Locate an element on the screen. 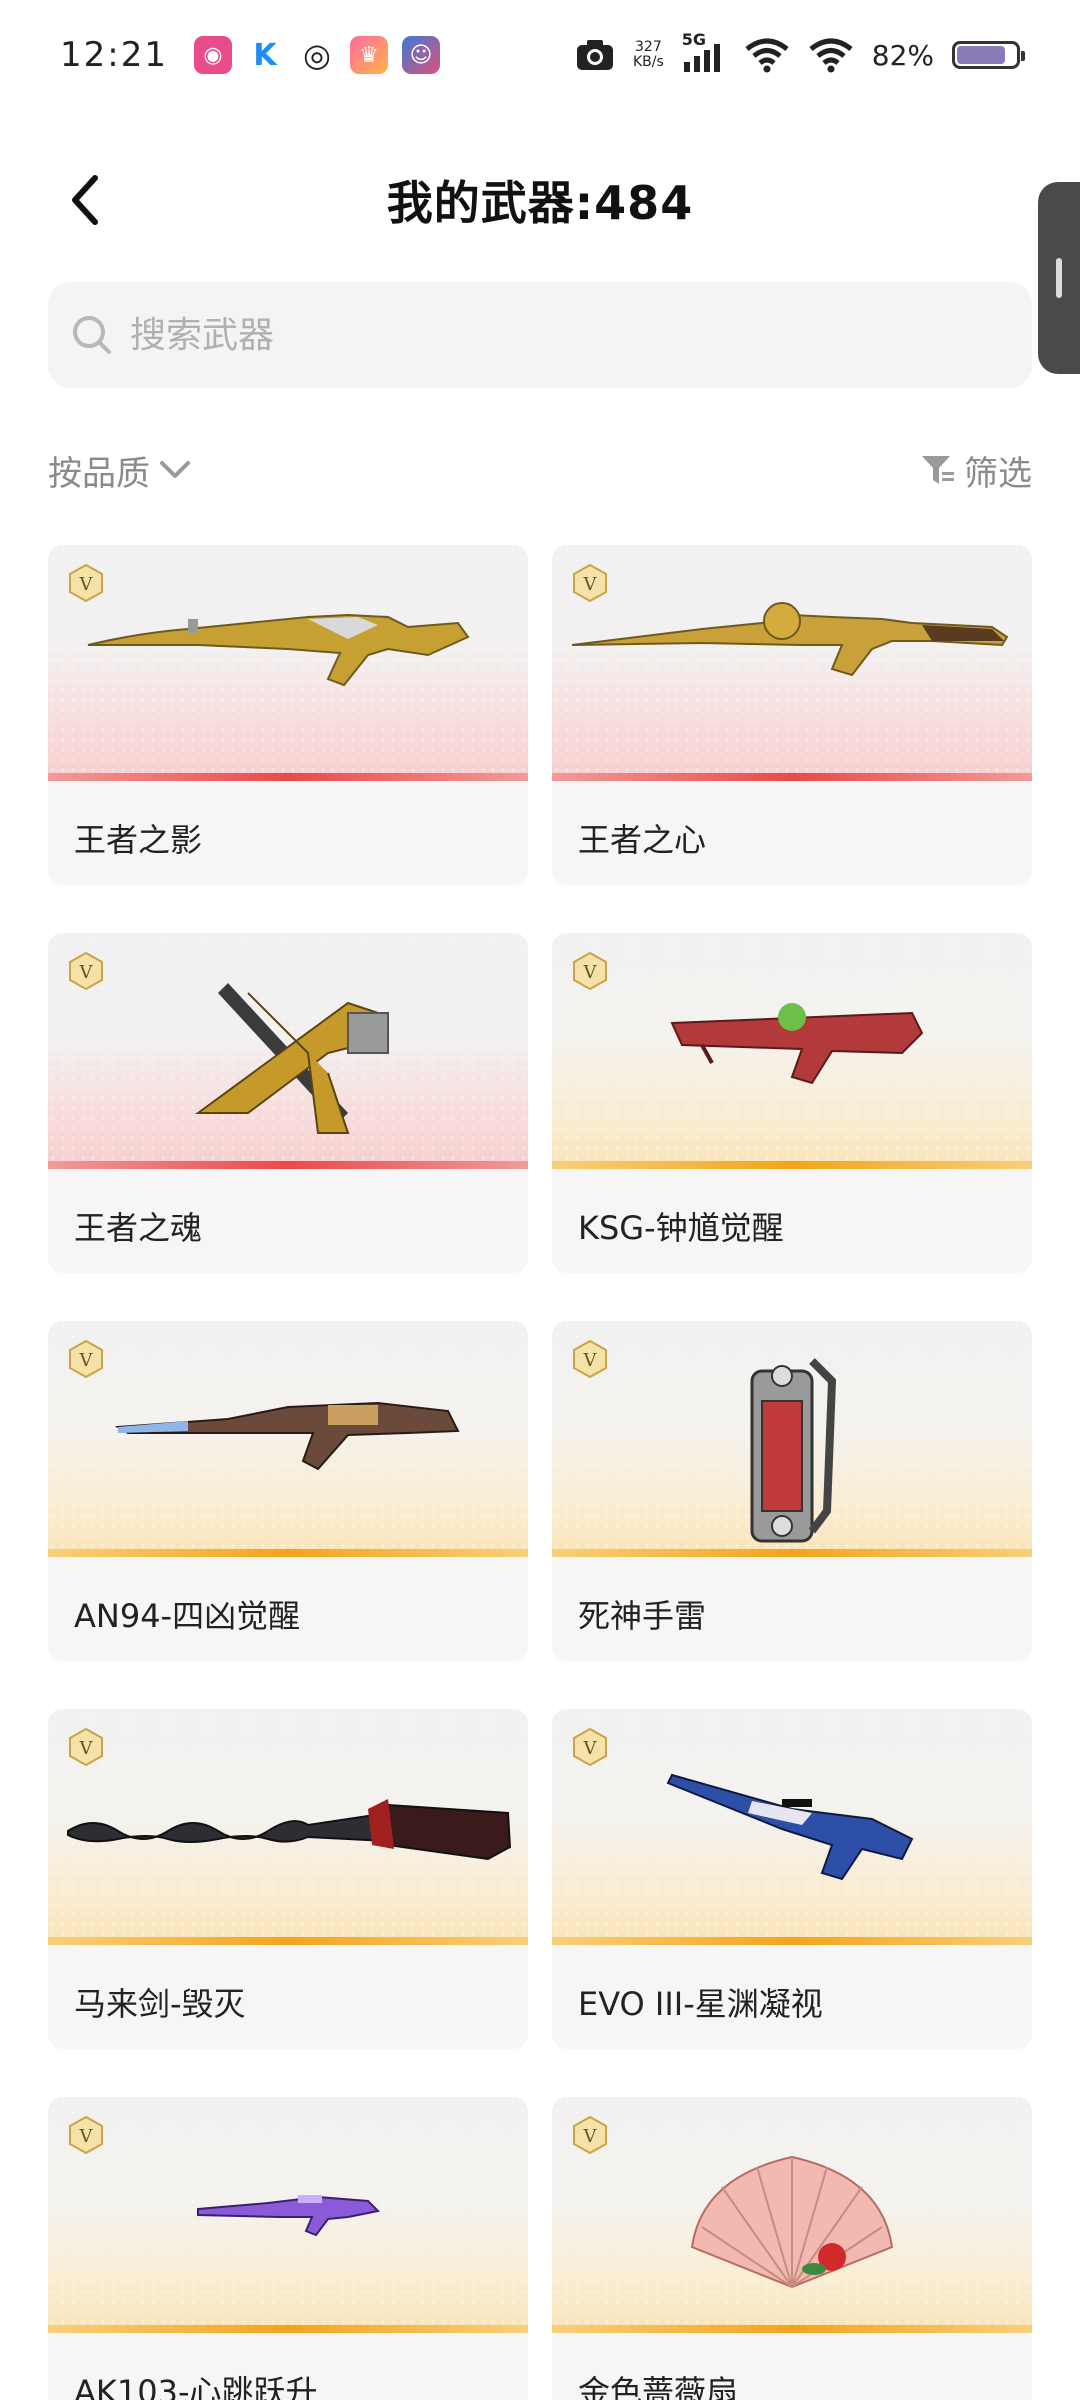 This screenshot has height=2400, width=1080. weapon-card: V KSG-钟馗觉醒 is located at coordinates (792, 1103).